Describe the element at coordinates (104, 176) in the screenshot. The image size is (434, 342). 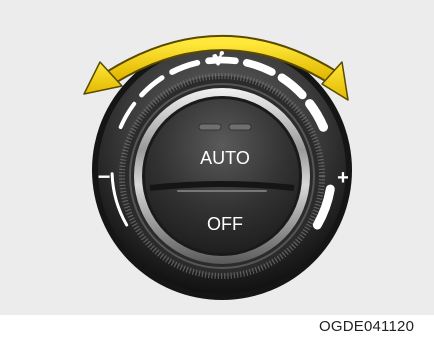
I see `decrease-symbol: −` at that location.